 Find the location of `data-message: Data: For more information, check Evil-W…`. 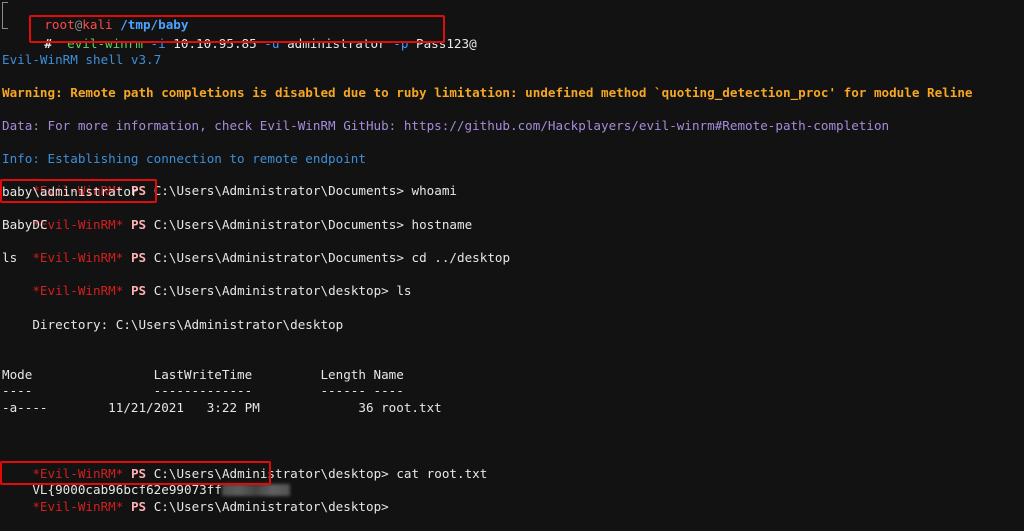

data-message: Data: For more information, check Evil-W… is located at coordinates (446, 125).